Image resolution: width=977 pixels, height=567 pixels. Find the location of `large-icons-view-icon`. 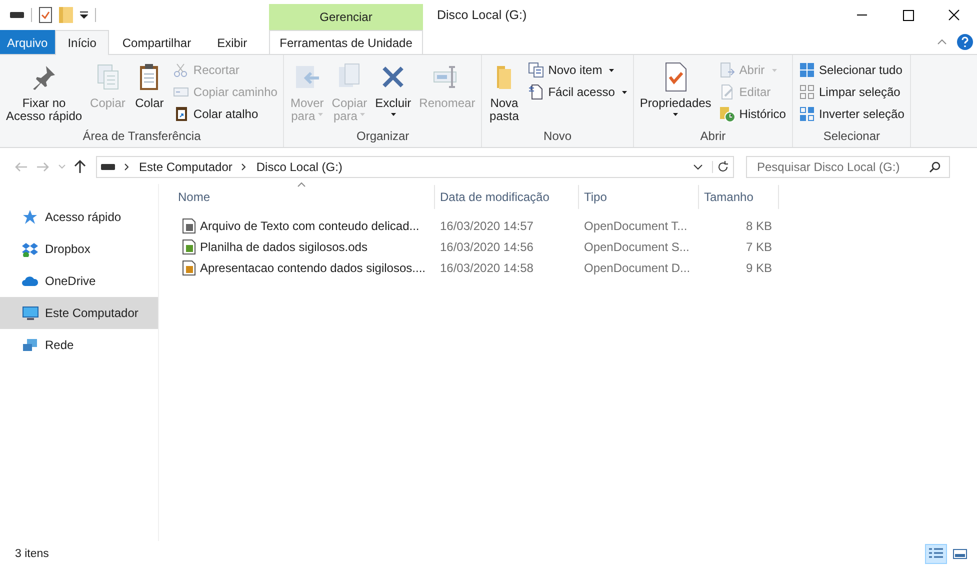

large-icons-view-icon is located at coordinates (960, 554).